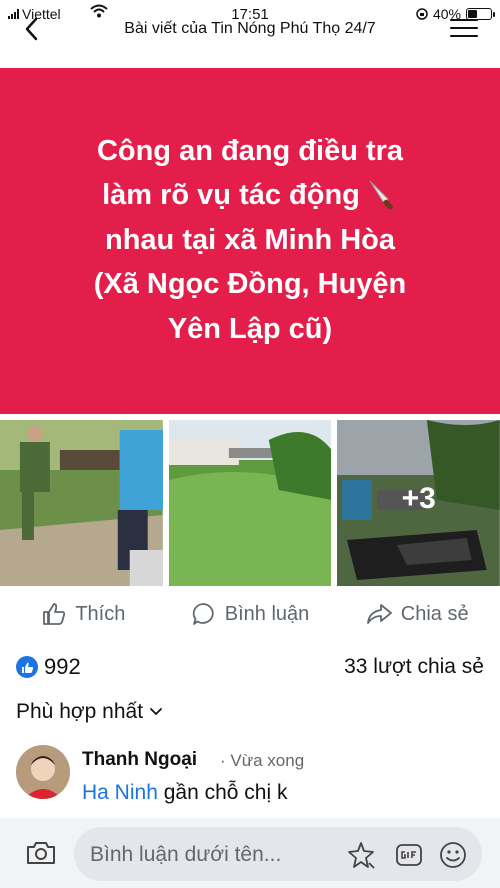  What do you see at coordinates (54, 614) in the screenshot?
I see `thumbs-up-icon` at bounding box center [54, 614].